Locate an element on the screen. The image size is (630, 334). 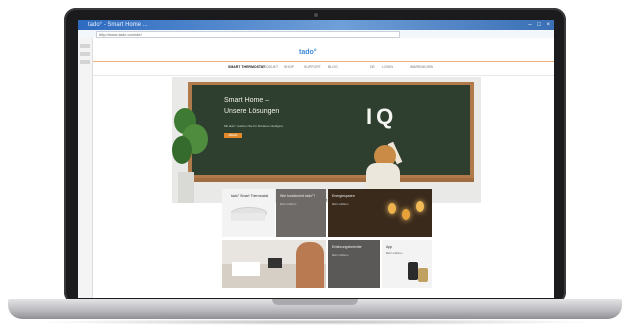
tile-title: Wie funktioniert tado°? is located at coordinates (298, 196).